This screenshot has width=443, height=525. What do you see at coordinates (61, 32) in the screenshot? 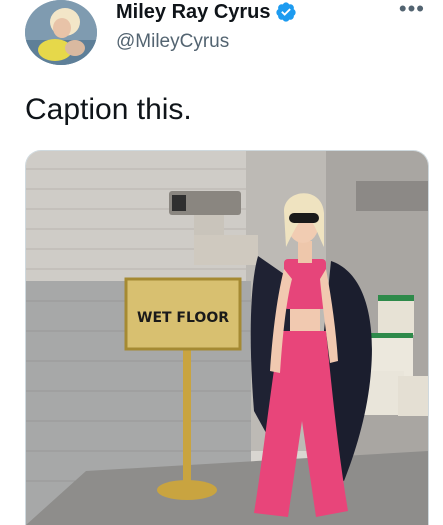
I see `avatar` at bounding box center [61, 32].